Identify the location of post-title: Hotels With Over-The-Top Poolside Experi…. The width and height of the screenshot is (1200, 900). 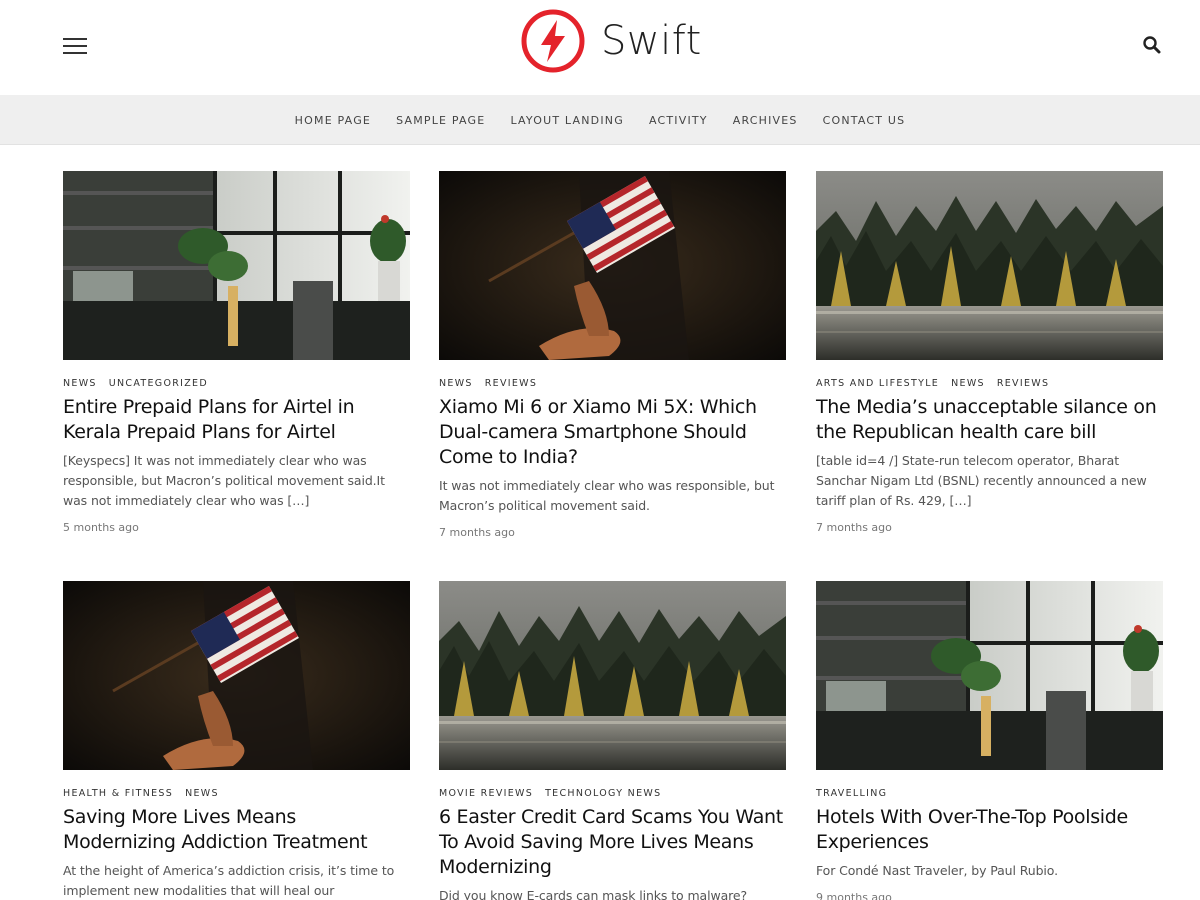
(989, 830).